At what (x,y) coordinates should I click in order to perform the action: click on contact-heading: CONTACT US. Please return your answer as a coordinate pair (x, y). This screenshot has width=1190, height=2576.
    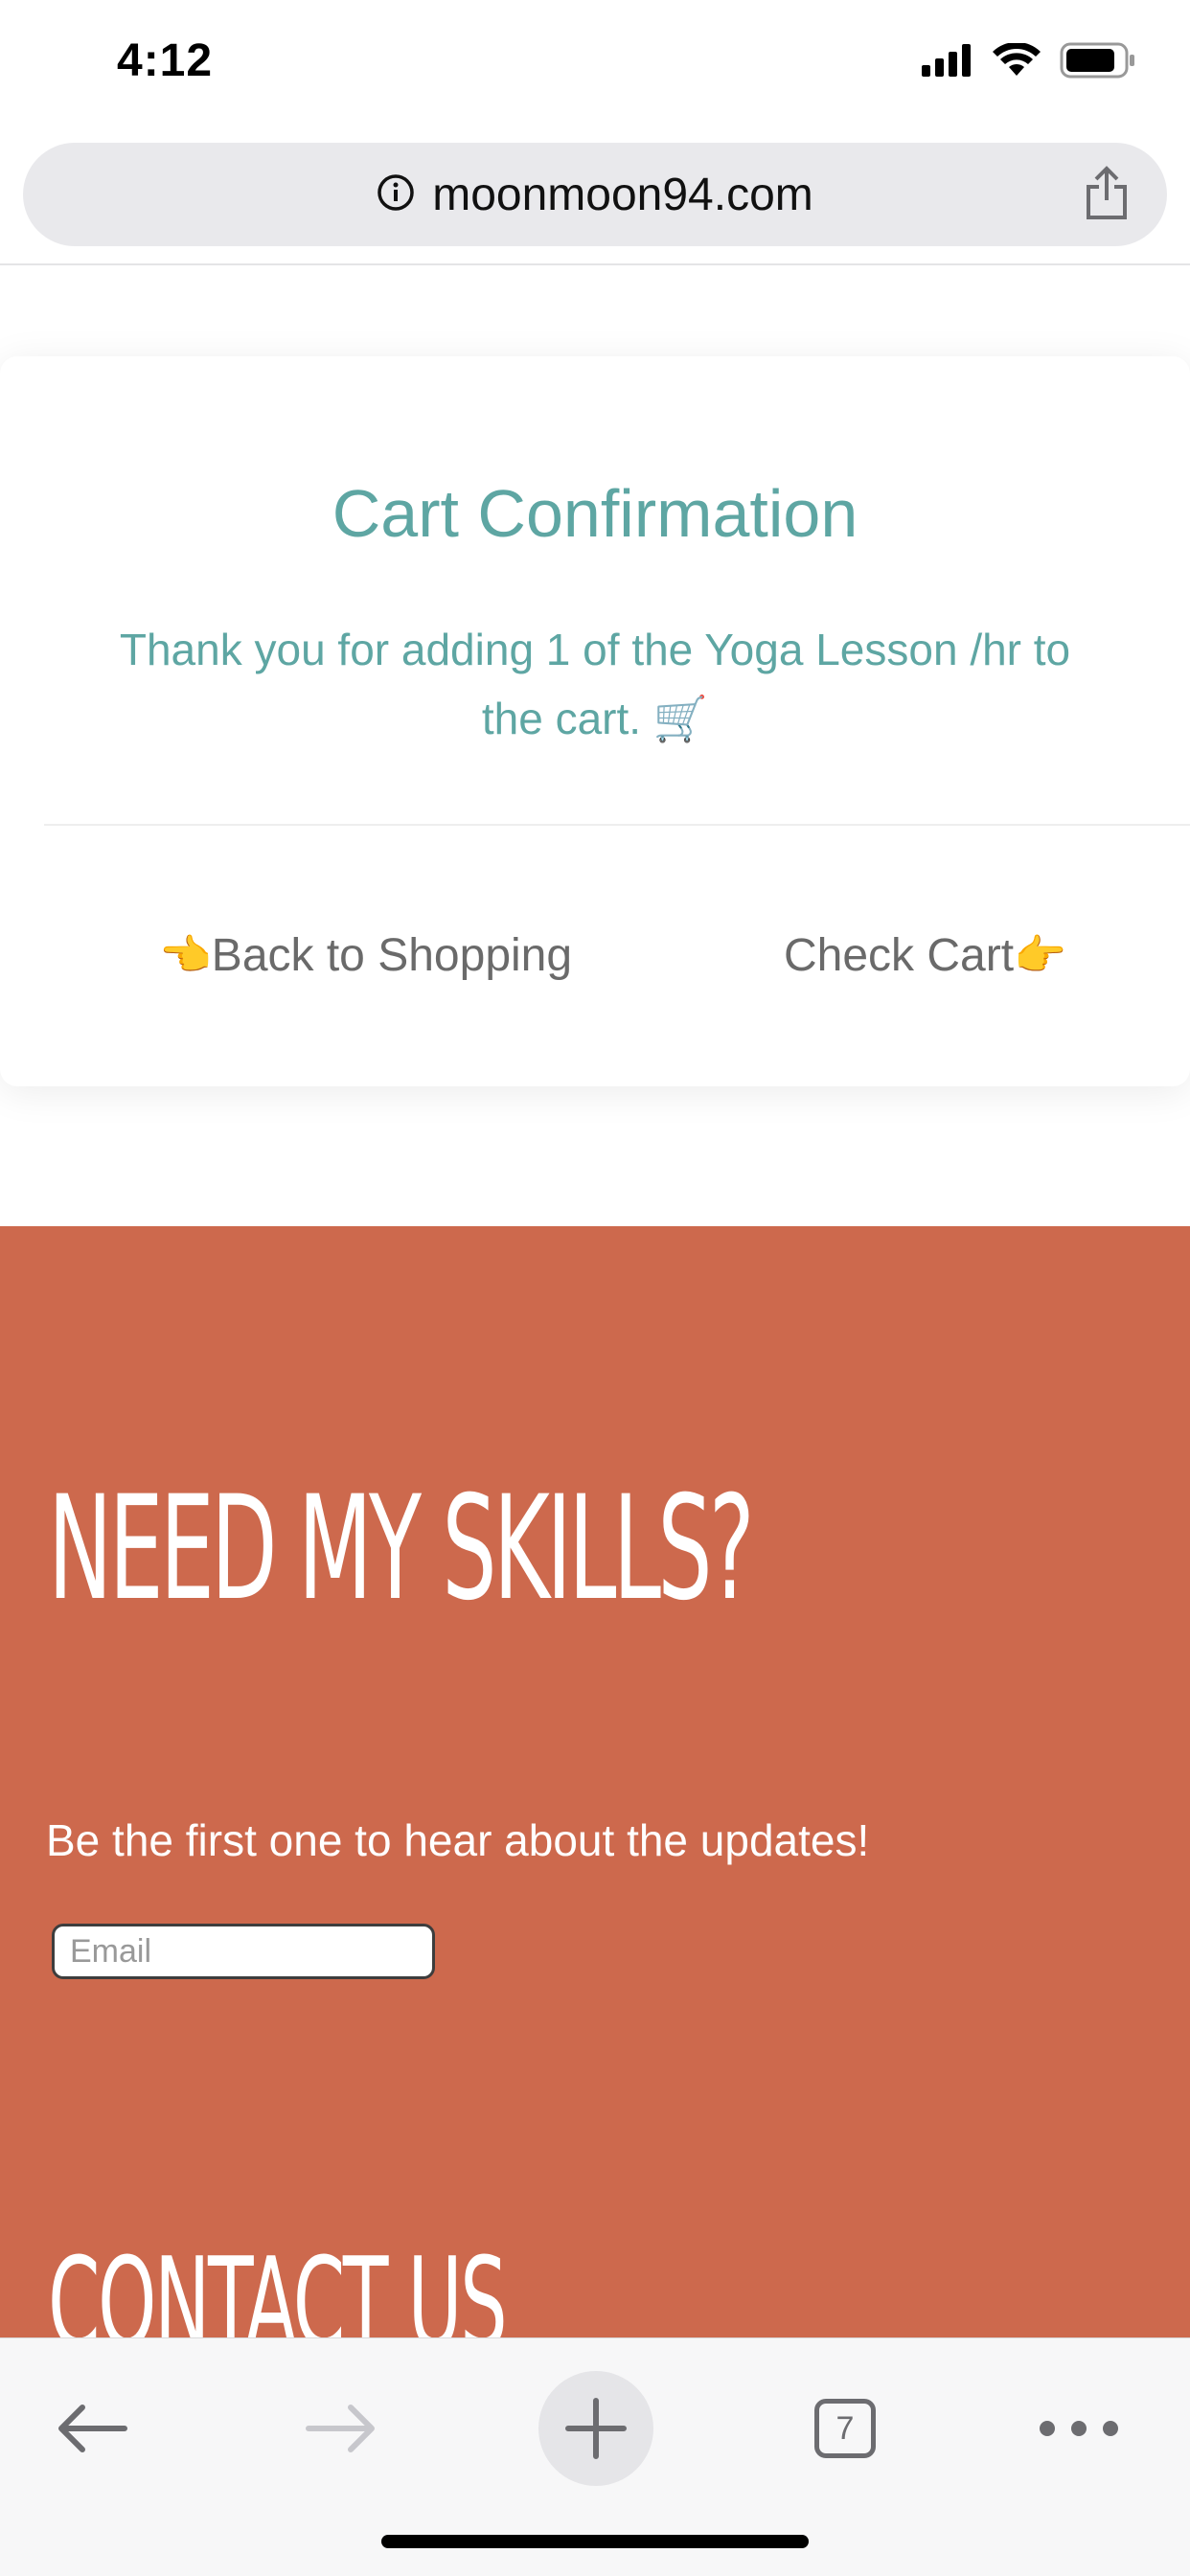
    Looking at the image, I should click on (278, 2284).